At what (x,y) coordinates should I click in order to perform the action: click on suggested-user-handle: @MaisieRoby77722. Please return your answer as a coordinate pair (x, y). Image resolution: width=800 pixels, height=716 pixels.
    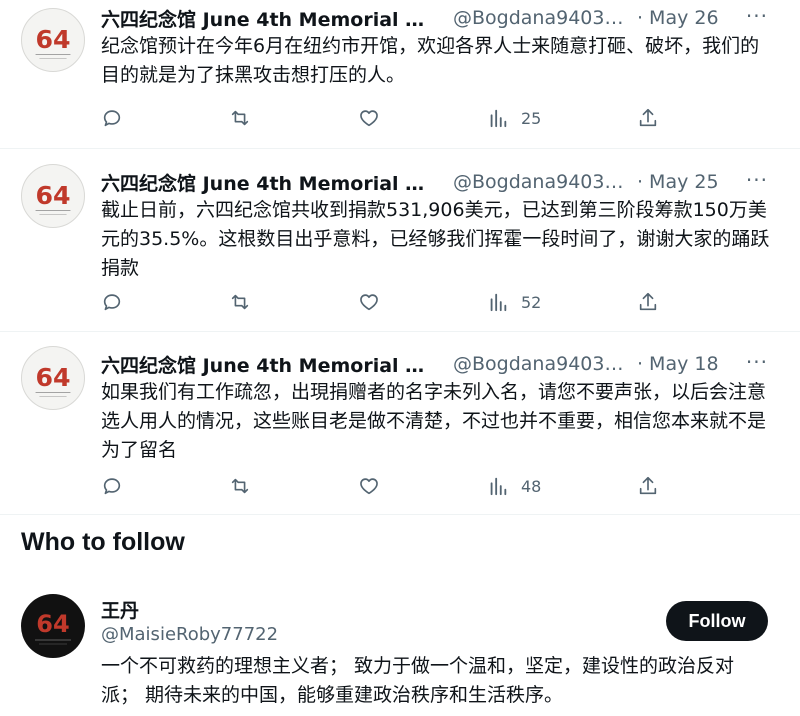
    Looking at the image, I should click on (189, 634).